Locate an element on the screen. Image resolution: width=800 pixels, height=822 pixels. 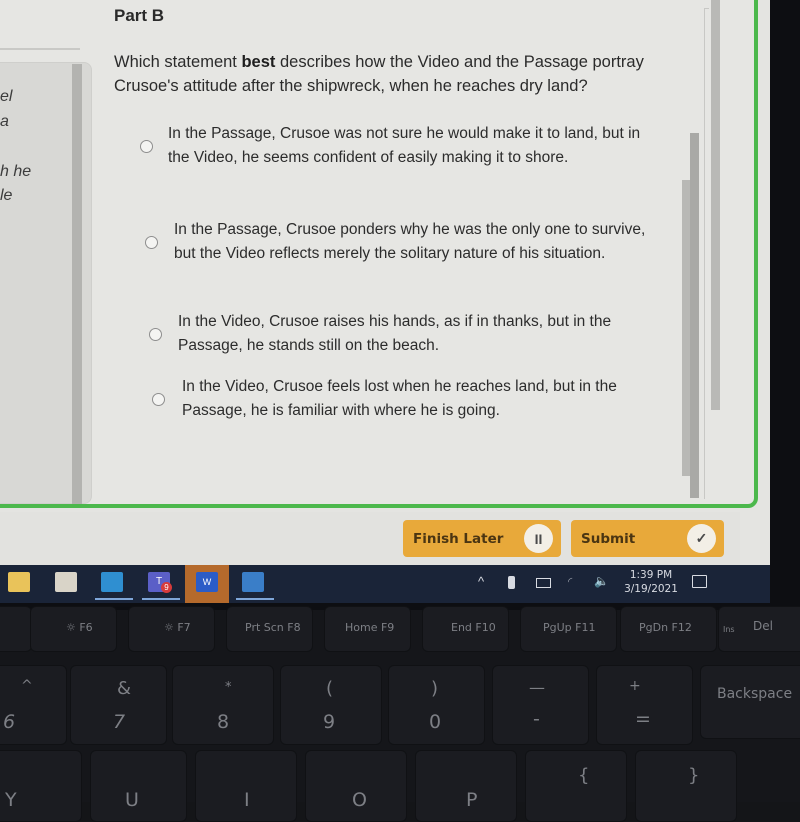
key-ins-del: Ins Del is located at coordinates (759, 629).